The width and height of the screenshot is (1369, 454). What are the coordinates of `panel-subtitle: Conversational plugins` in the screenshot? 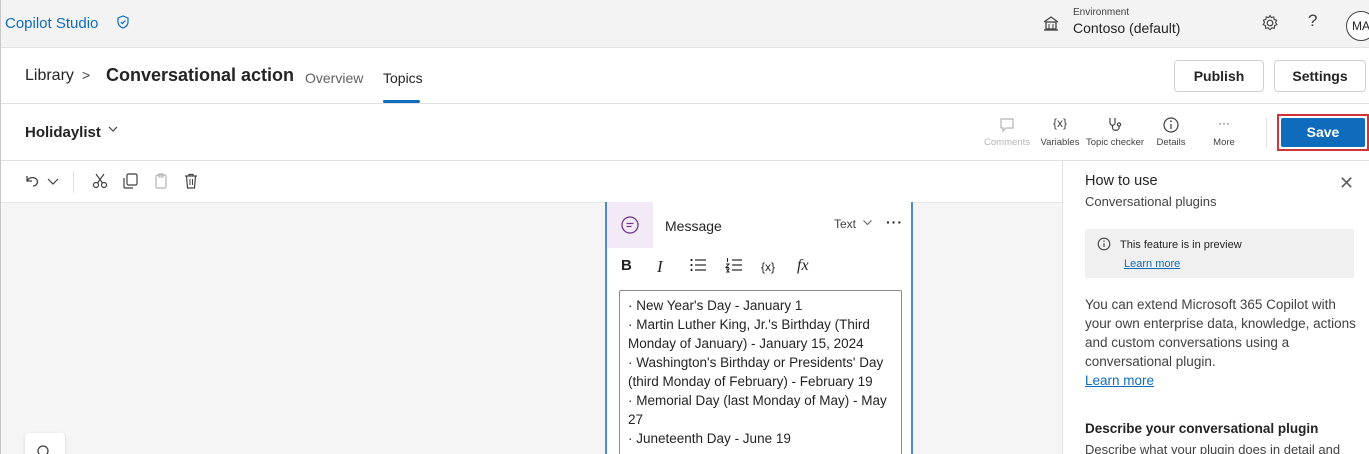 It's located at (1151, 201).